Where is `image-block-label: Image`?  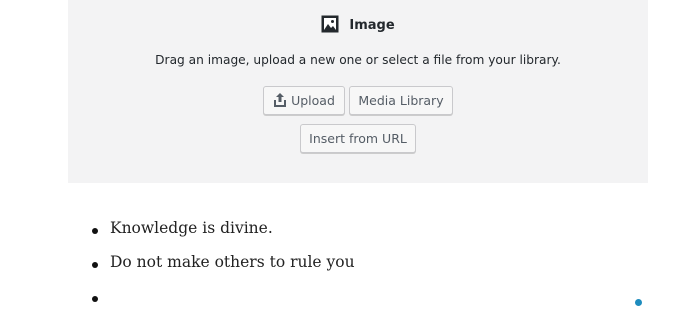 image-block-label: Image is located at coordinates (358, 24).